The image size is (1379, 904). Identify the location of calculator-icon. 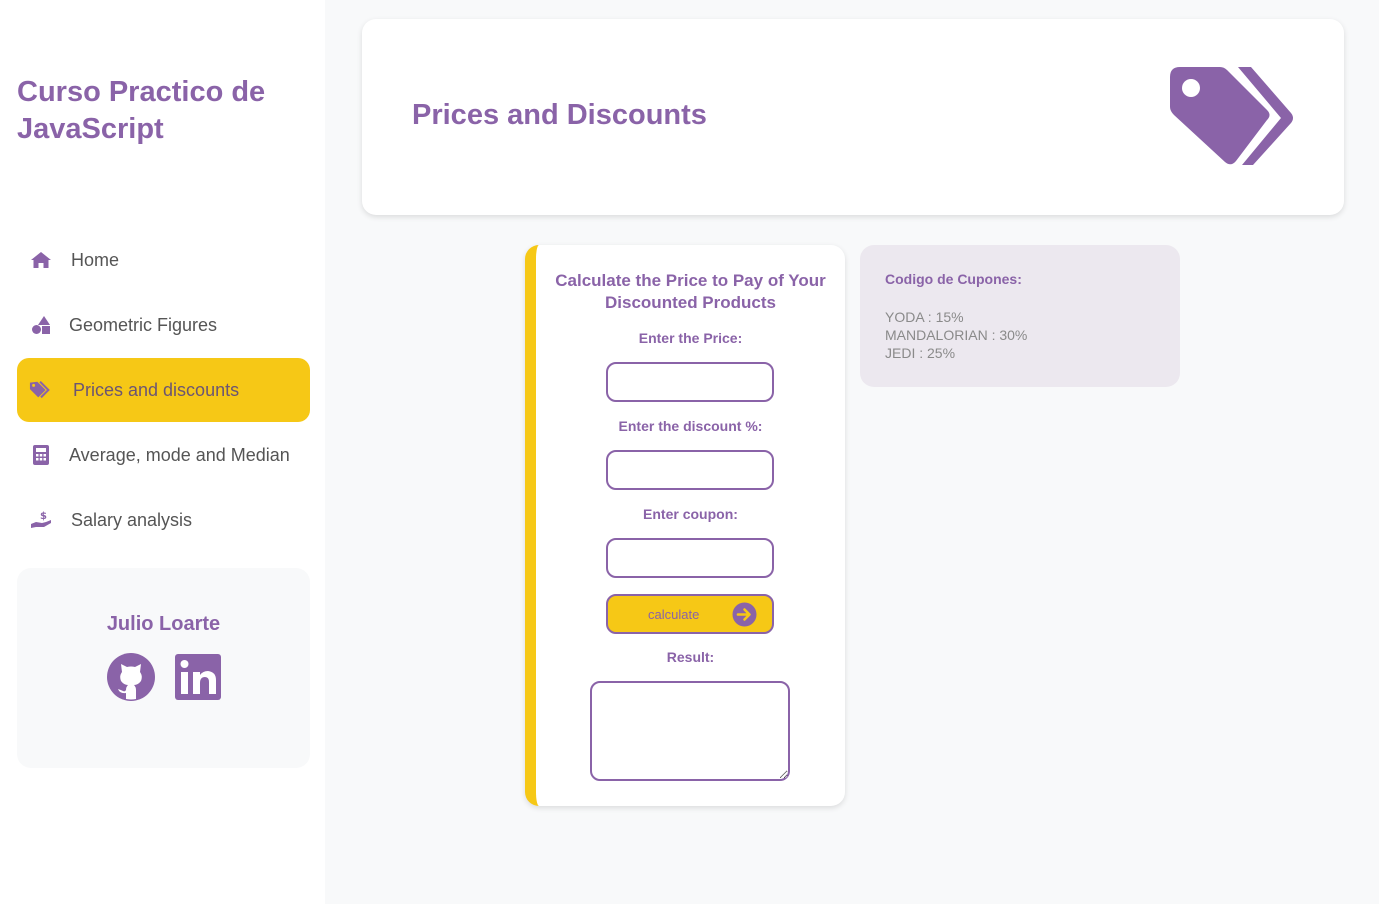
(41, 455).